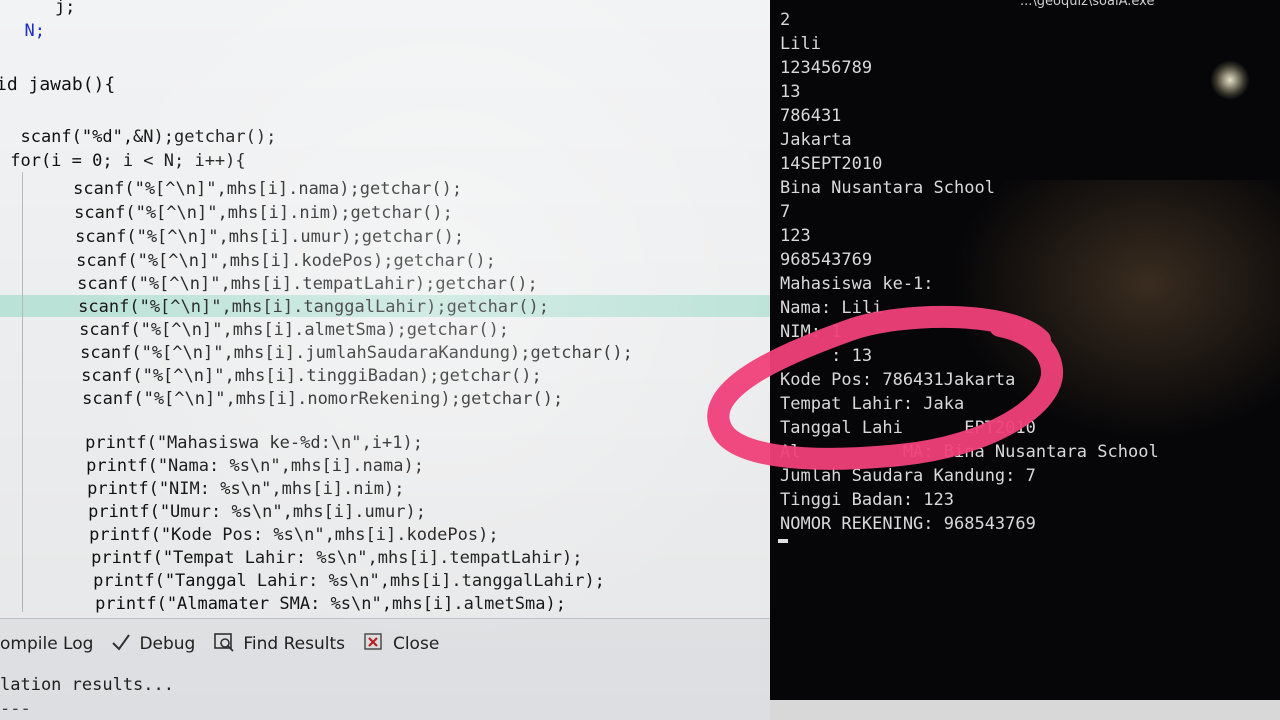 The image size is (1280, 720). What do you see at coordinates (121, 644) in the screenshot?
I see `checkmark-icon` at bounding box center [121, 644].